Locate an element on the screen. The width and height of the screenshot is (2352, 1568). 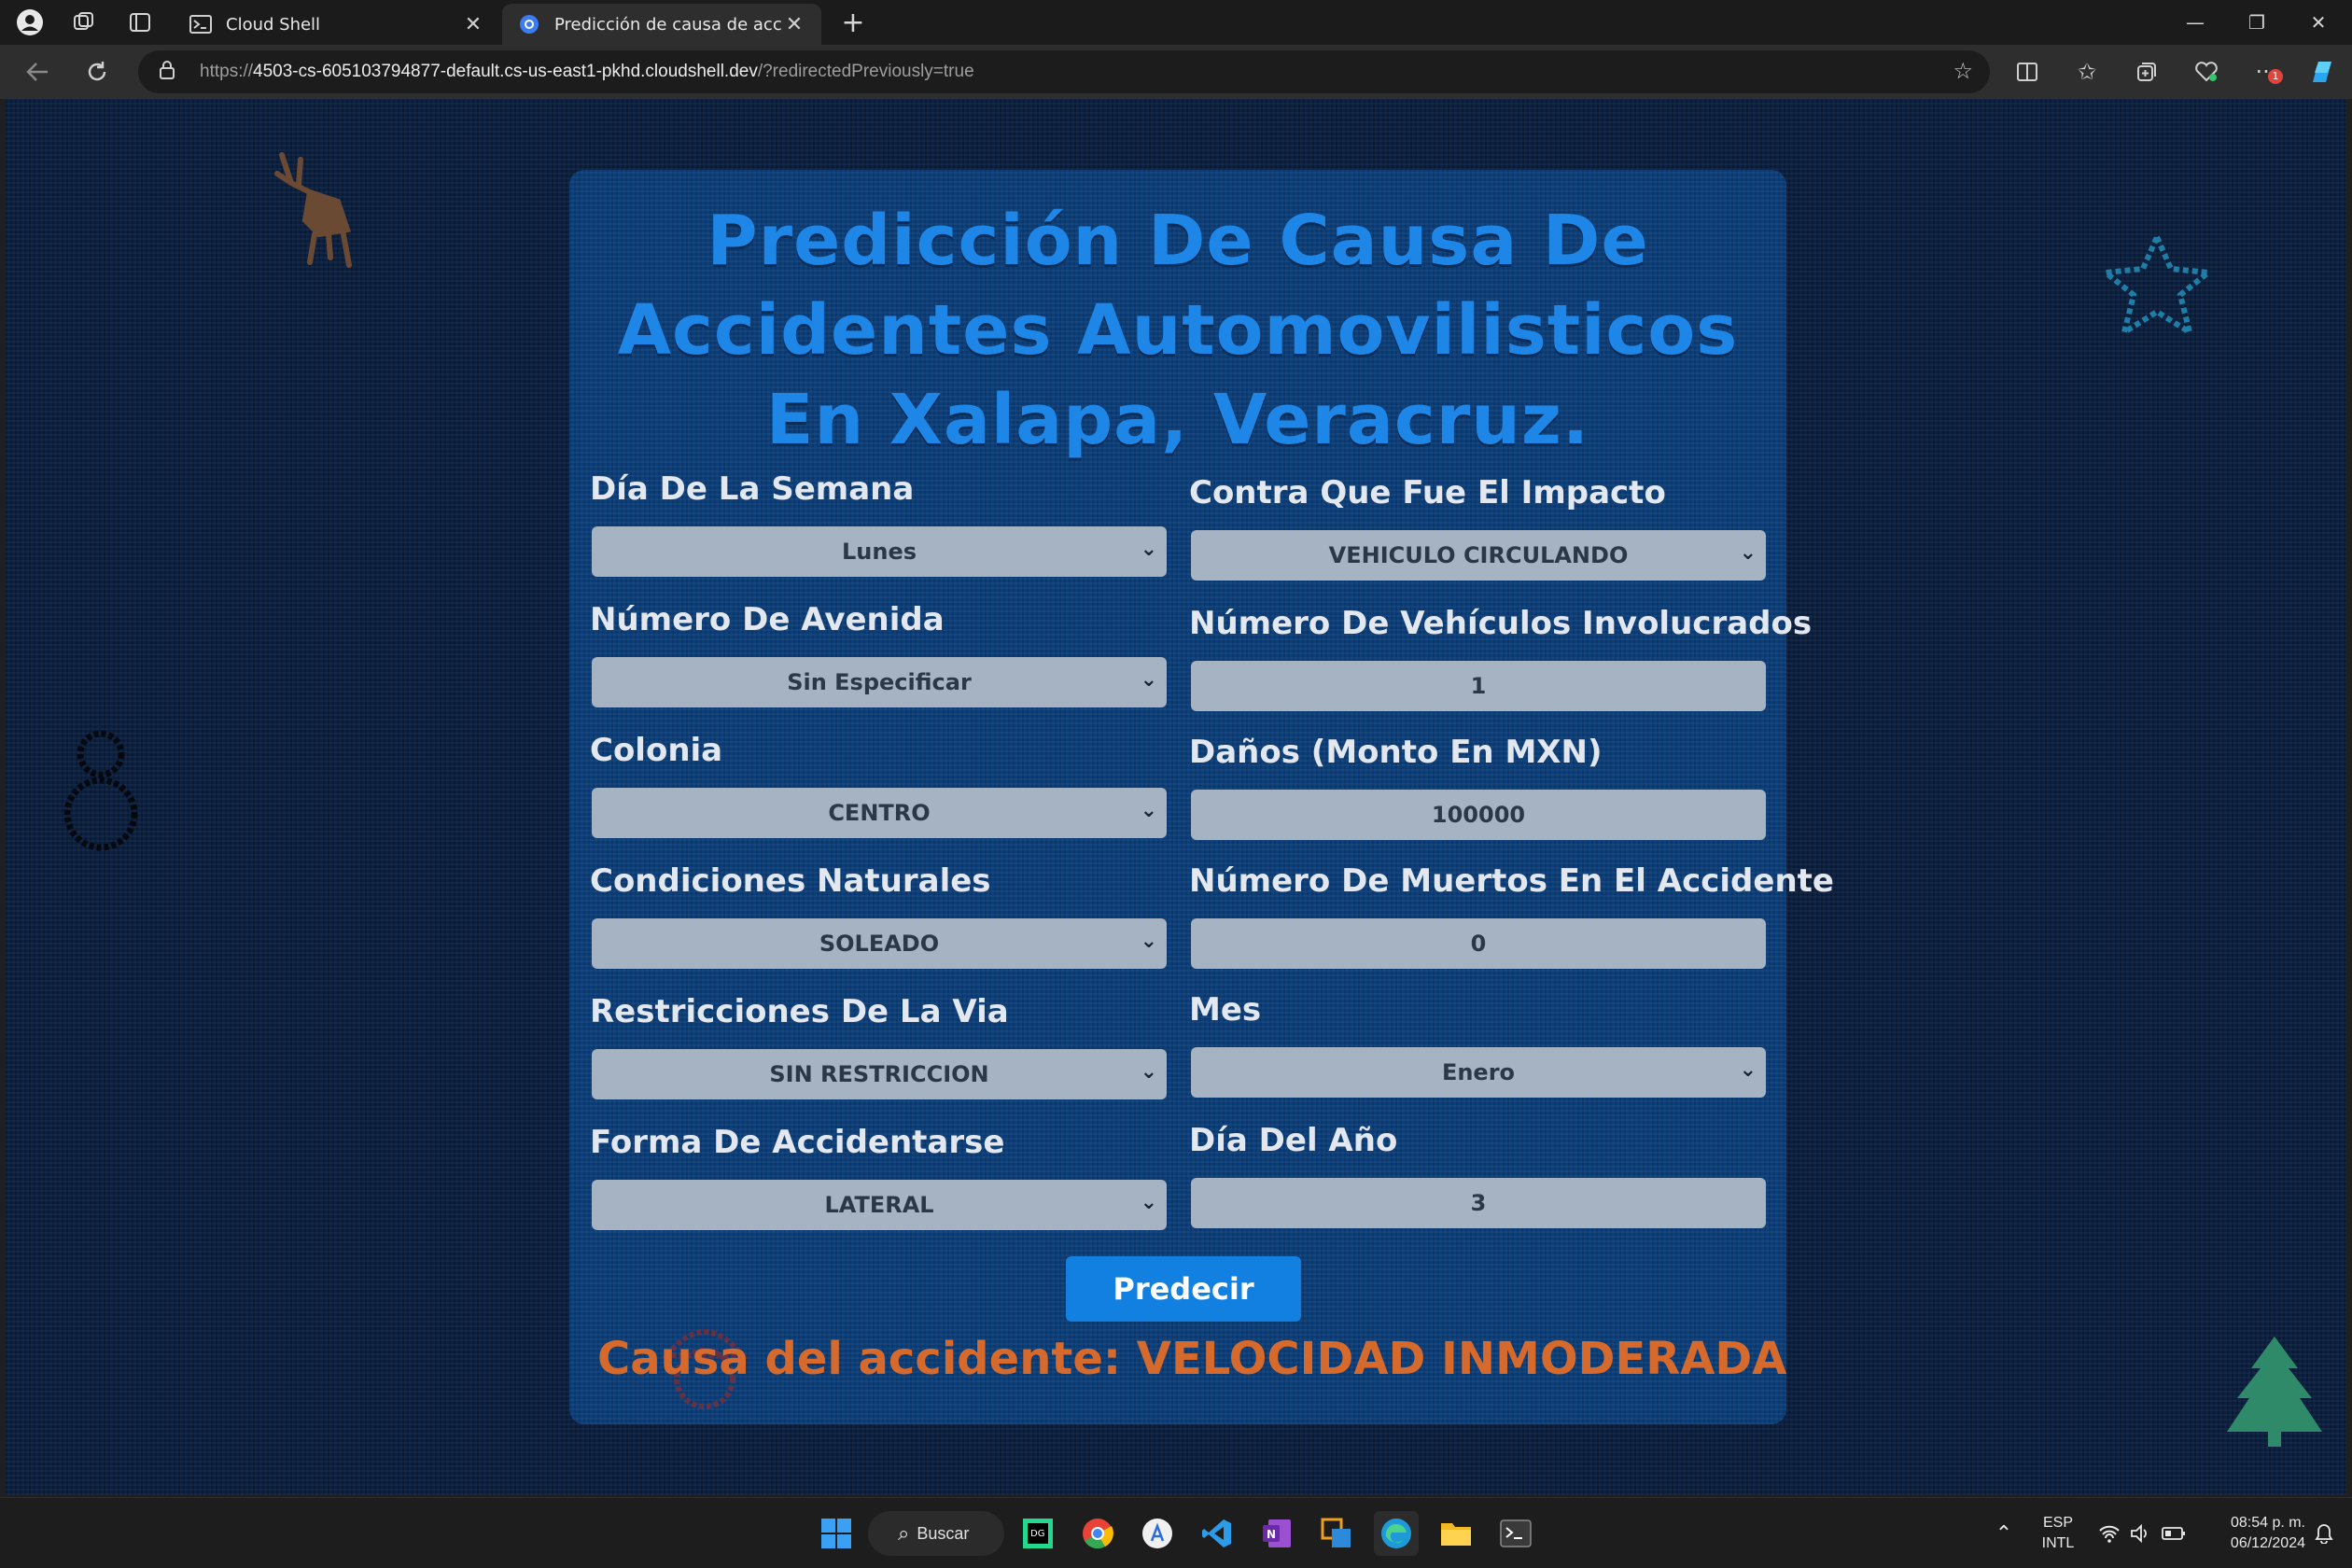
input-dia-anio: 3 is located at coordinates (1478, 1203).